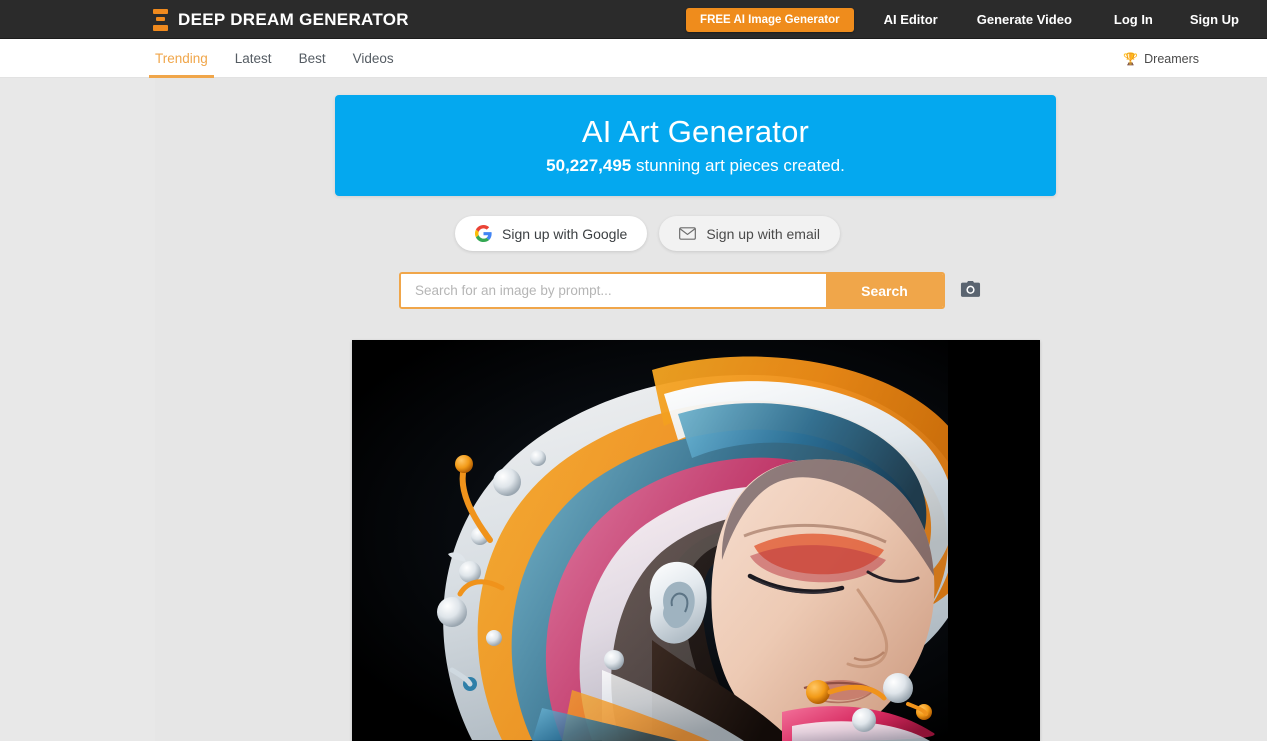  Describe the element at coordinates (589, 166) in the screenshot. I see `art-pieces-count: 50,227,495` at that location.